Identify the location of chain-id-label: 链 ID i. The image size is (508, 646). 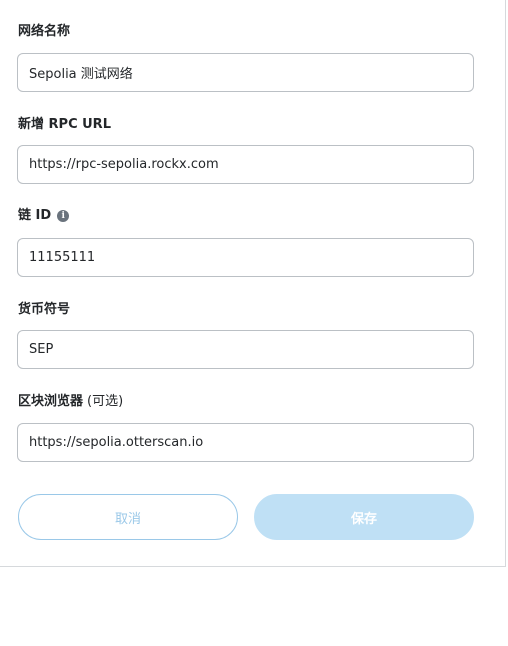
(44, 216).